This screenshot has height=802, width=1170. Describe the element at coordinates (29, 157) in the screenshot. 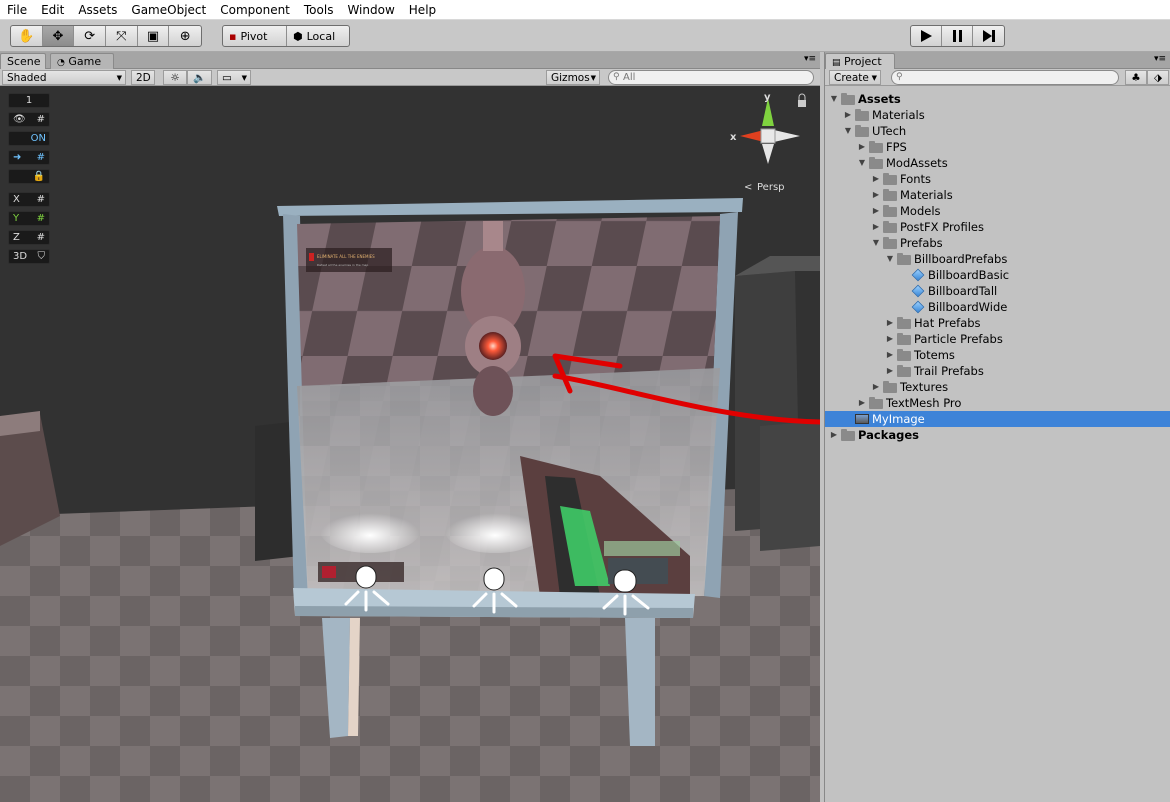

I see `move-snap-toggle: ➜ #` at that location.